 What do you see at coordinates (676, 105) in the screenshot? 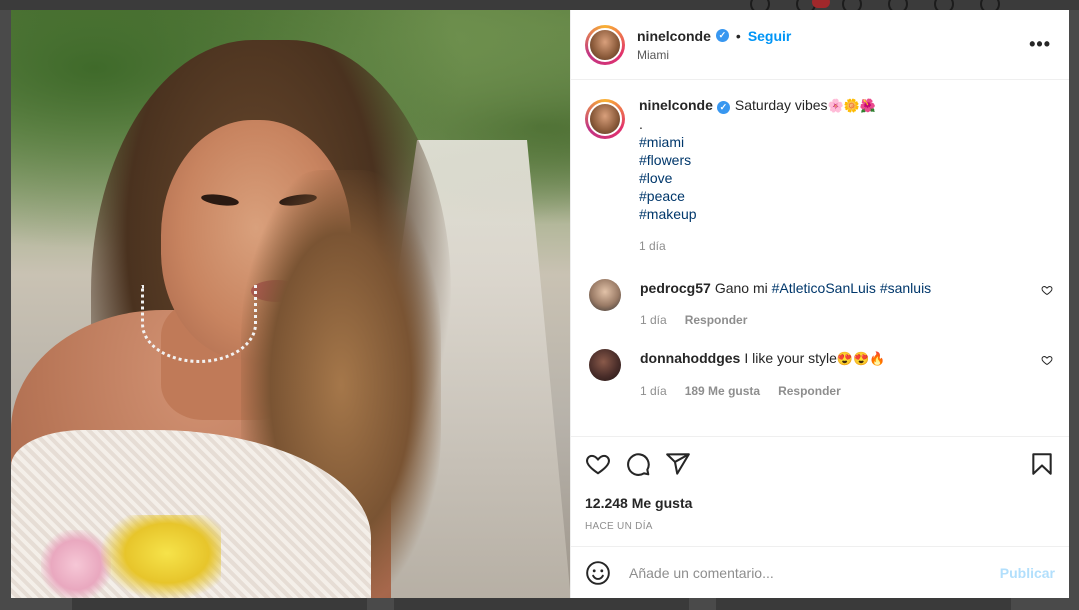
I see `caption-username: ninelconde` at bounding box center [676, 105].